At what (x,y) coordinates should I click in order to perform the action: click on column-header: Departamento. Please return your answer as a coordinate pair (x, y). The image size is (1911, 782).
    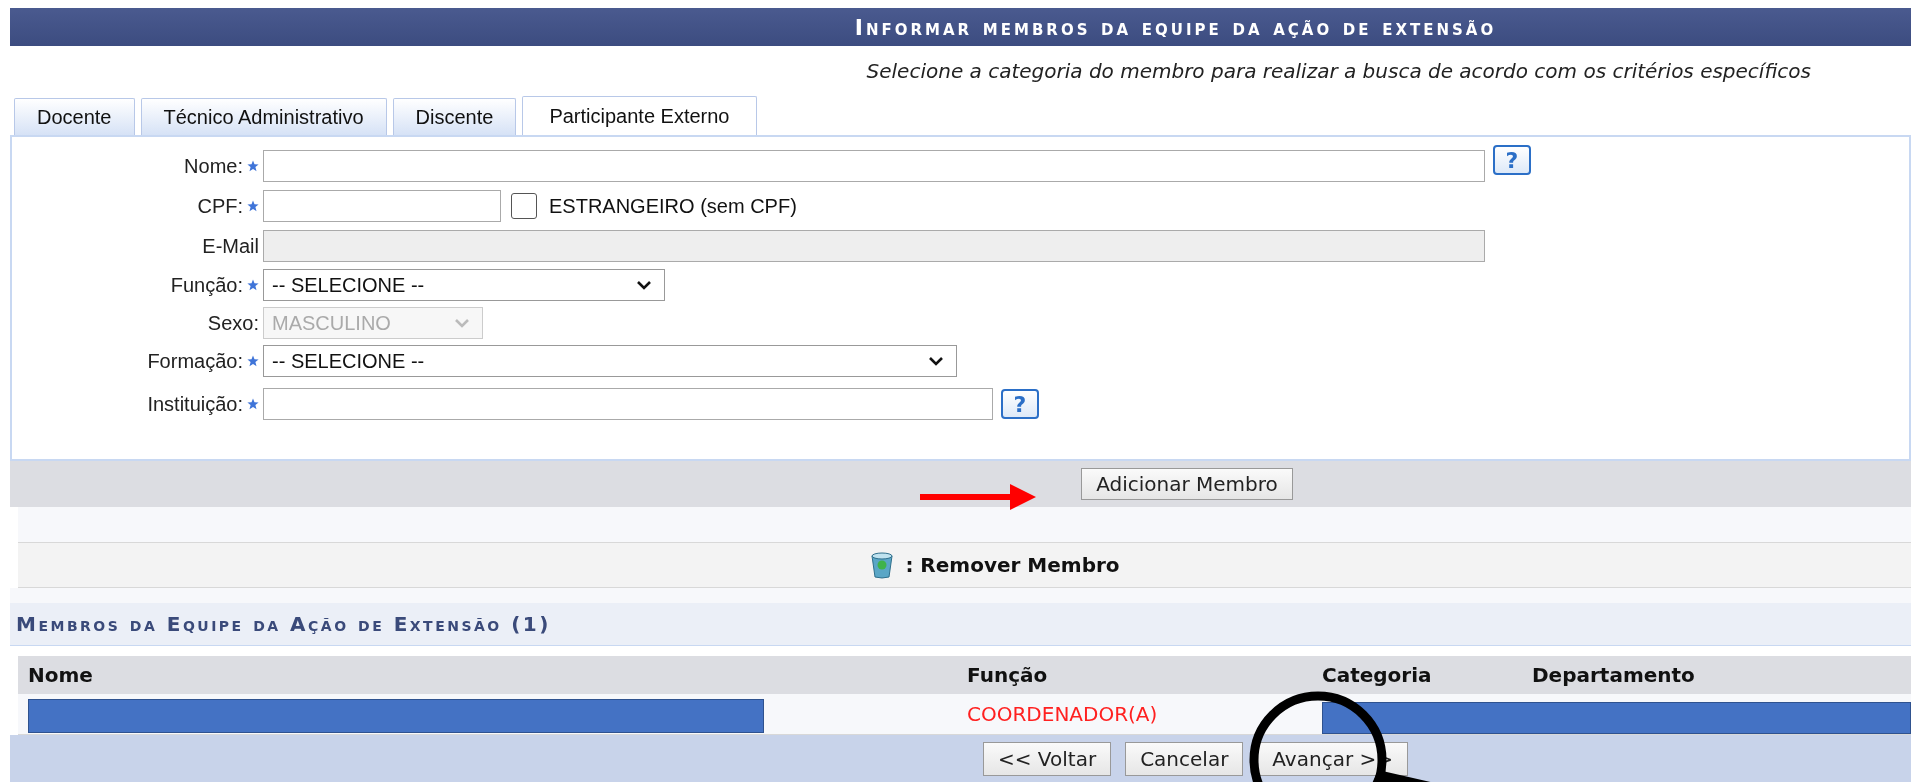
    Looking at the image, I should click on (1613, 675).